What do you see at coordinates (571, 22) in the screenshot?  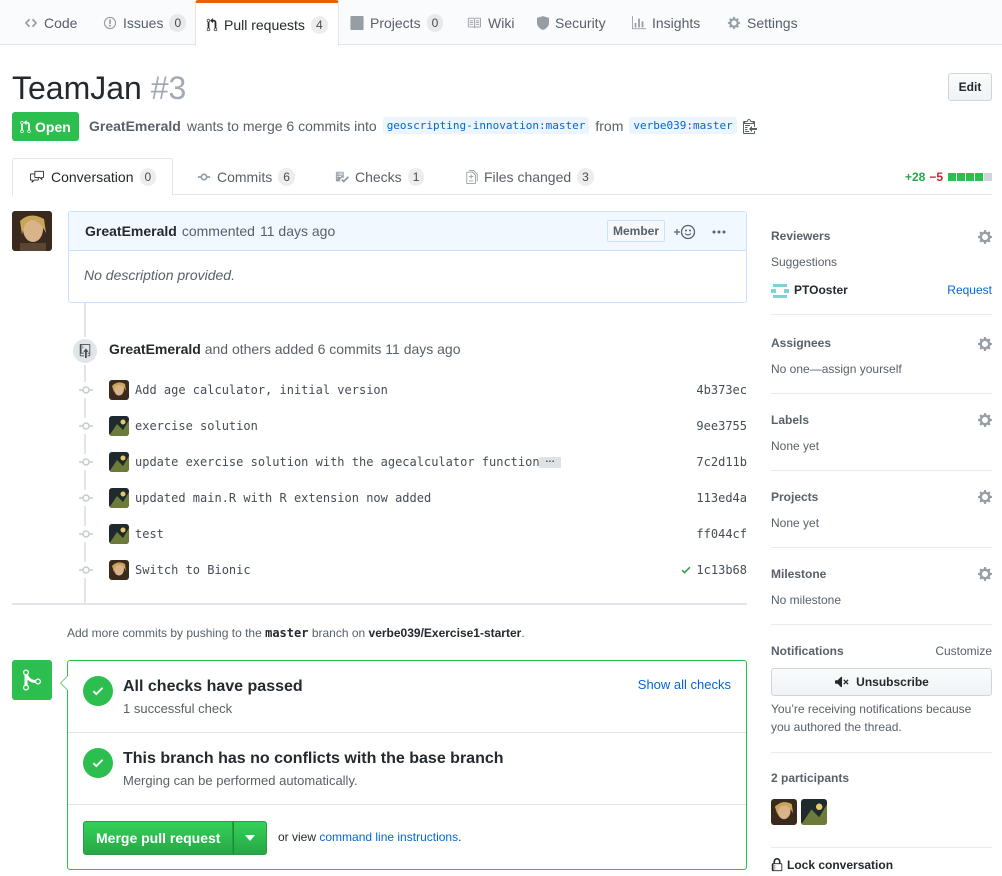 I see `tab-security: Security` at bounding box center [571, 22].